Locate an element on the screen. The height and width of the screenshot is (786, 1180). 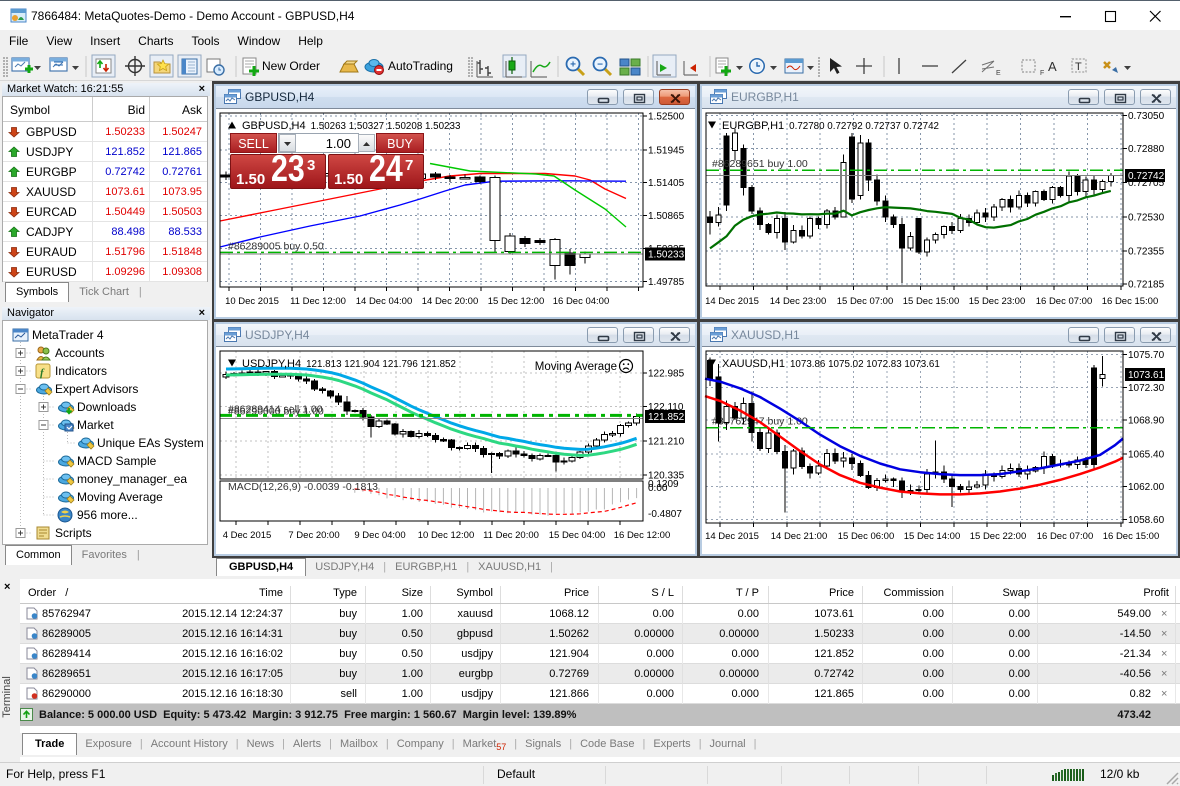
svg-text: Expert Advisors is located at coordinates (96, 389).